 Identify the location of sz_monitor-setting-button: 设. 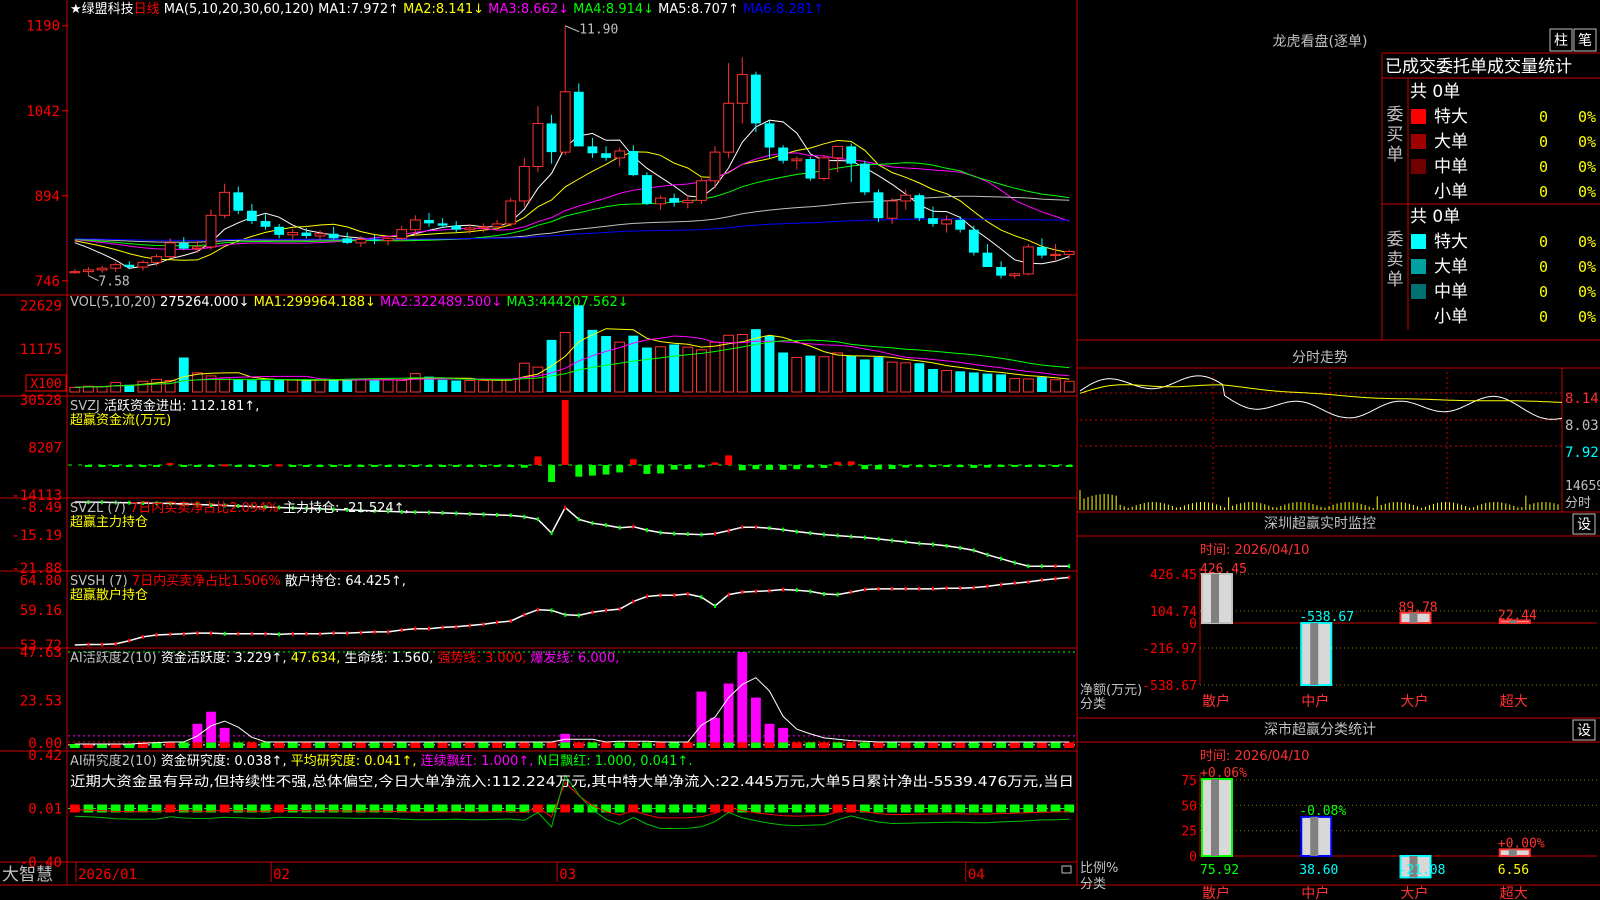
(1584, 525).